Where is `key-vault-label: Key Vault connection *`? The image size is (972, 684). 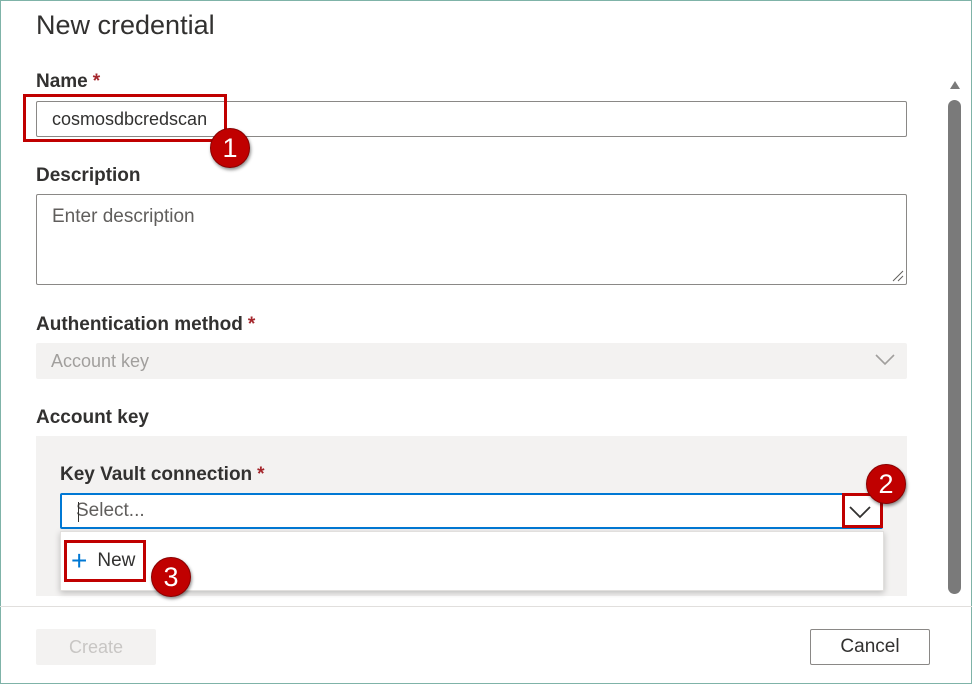 key-vault-label: Key Vault connection * is located at coordinates (162, 474).